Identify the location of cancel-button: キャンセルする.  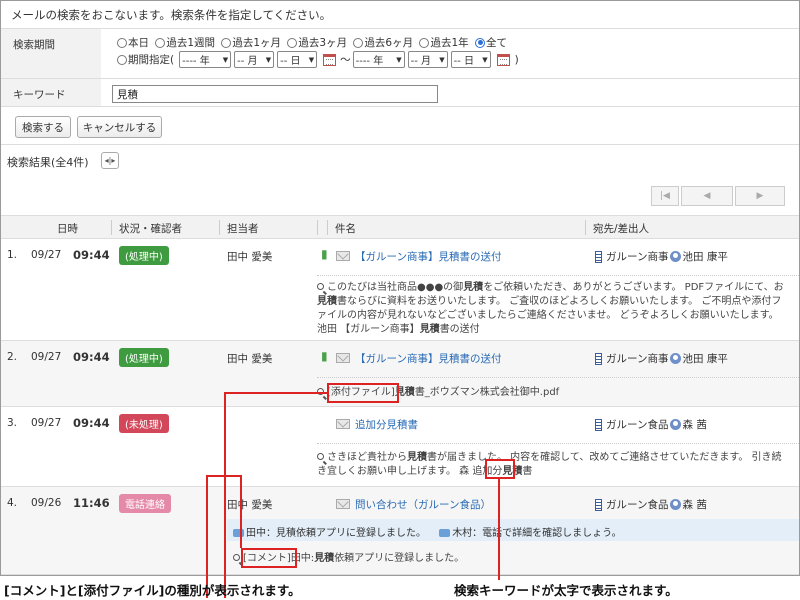
(119, 127).